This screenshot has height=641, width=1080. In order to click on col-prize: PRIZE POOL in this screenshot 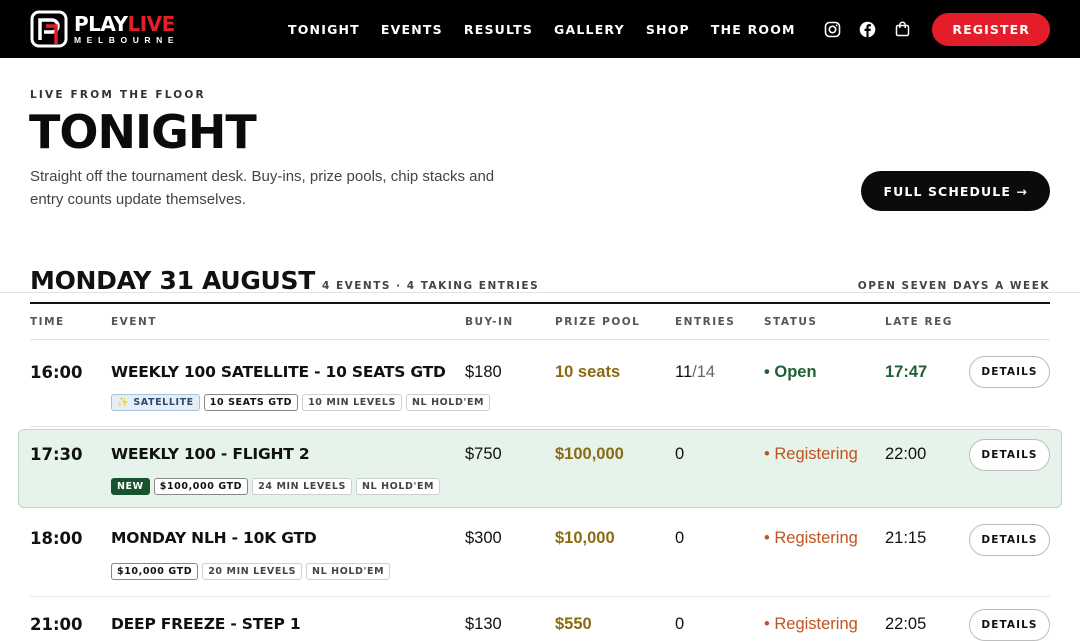, I will do `click(598, 322)`.